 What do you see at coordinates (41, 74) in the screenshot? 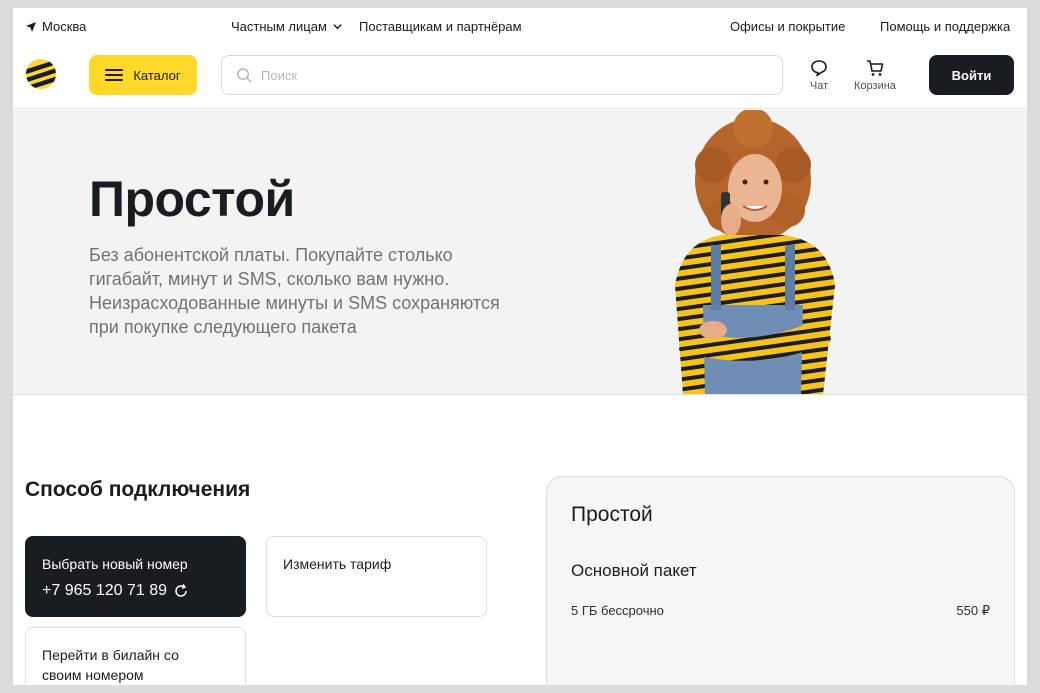
I see `beeline-logo` at bounding box center [41, 74].